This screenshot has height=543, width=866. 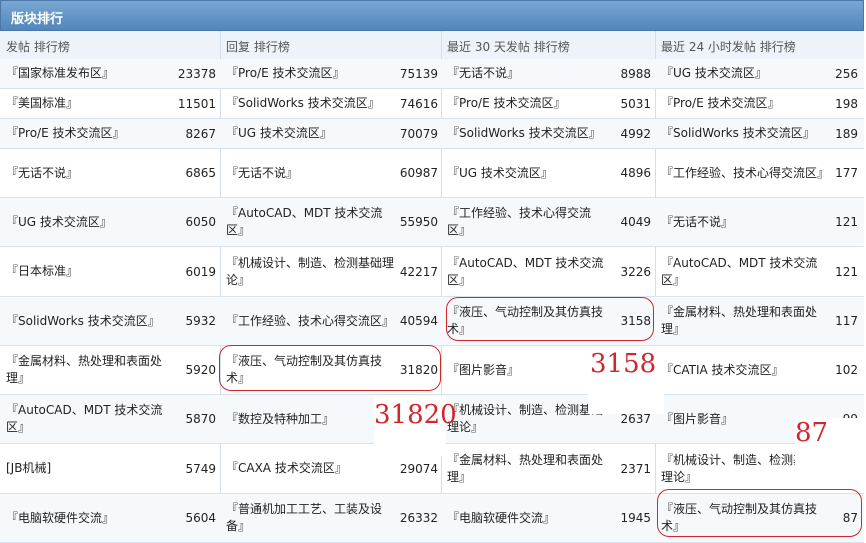 I want to click on post-count: 23378, so click(x=196, y=73).